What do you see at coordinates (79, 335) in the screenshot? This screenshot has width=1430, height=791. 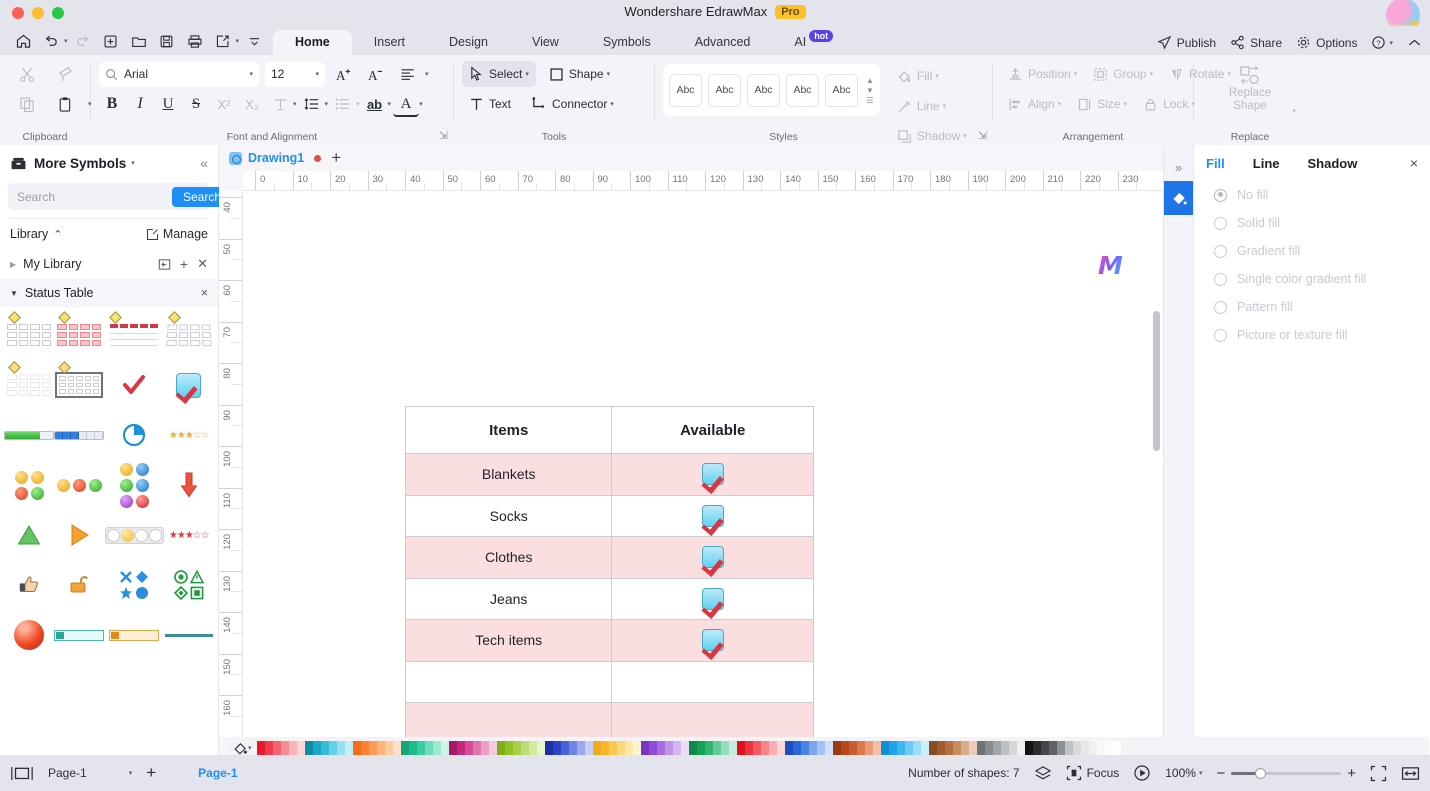 I see `symbol-table-red` at bounding box center [79, 335].